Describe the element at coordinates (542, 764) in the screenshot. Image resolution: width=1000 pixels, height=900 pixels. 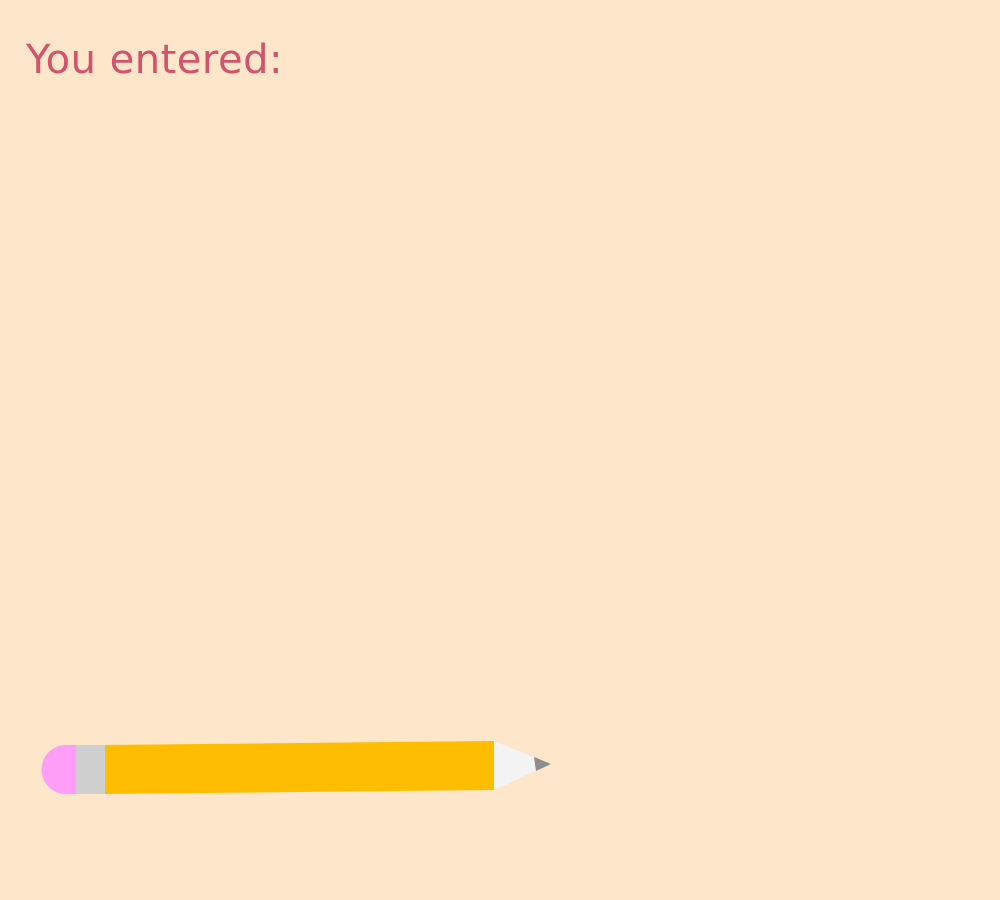
I see `pencil-lead` at that location.